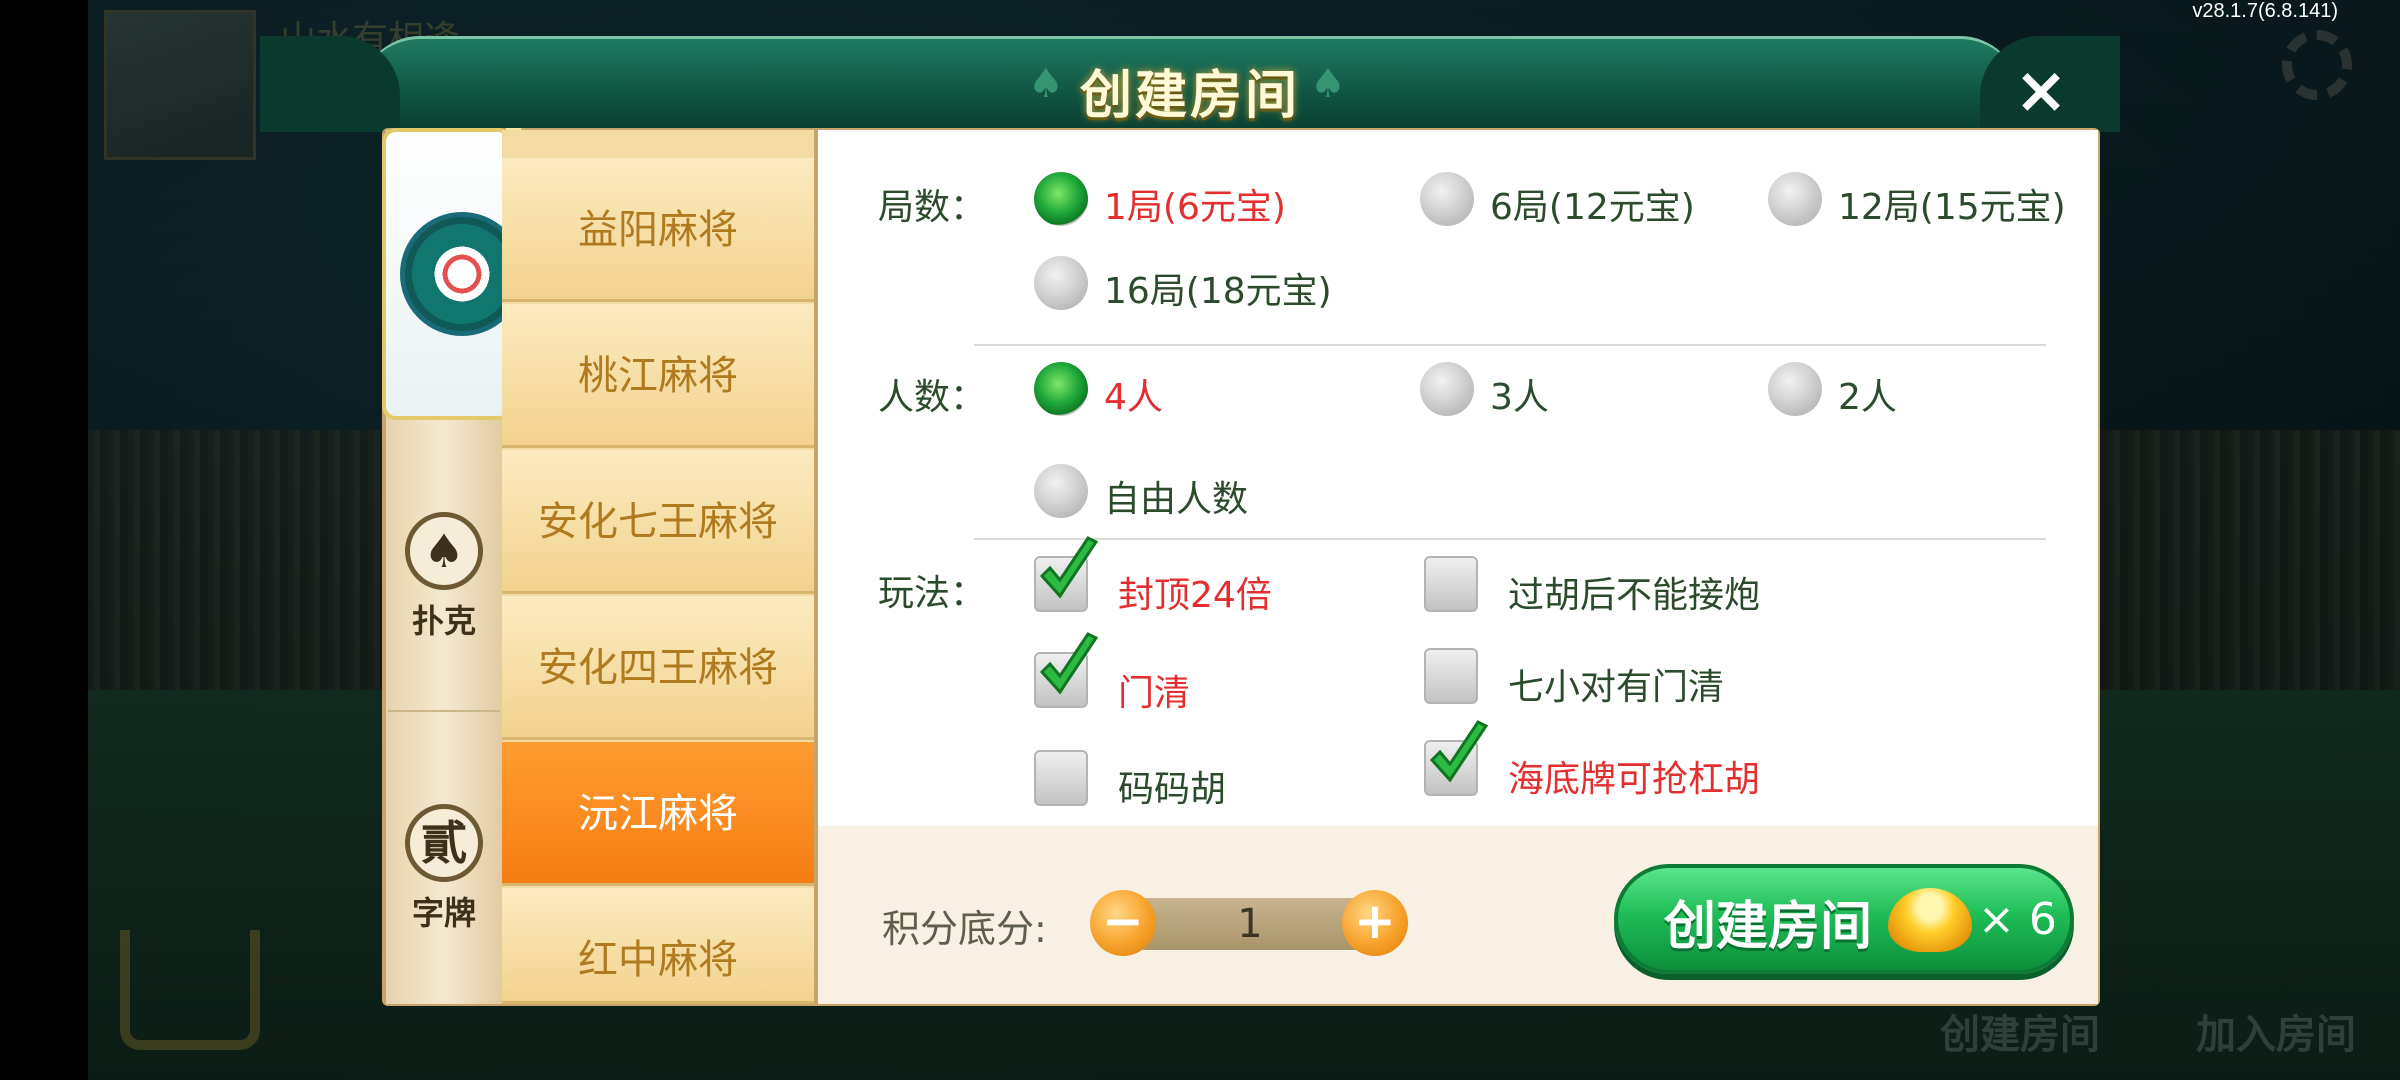  I want to click on minus-button: −, so click(1123, 923).